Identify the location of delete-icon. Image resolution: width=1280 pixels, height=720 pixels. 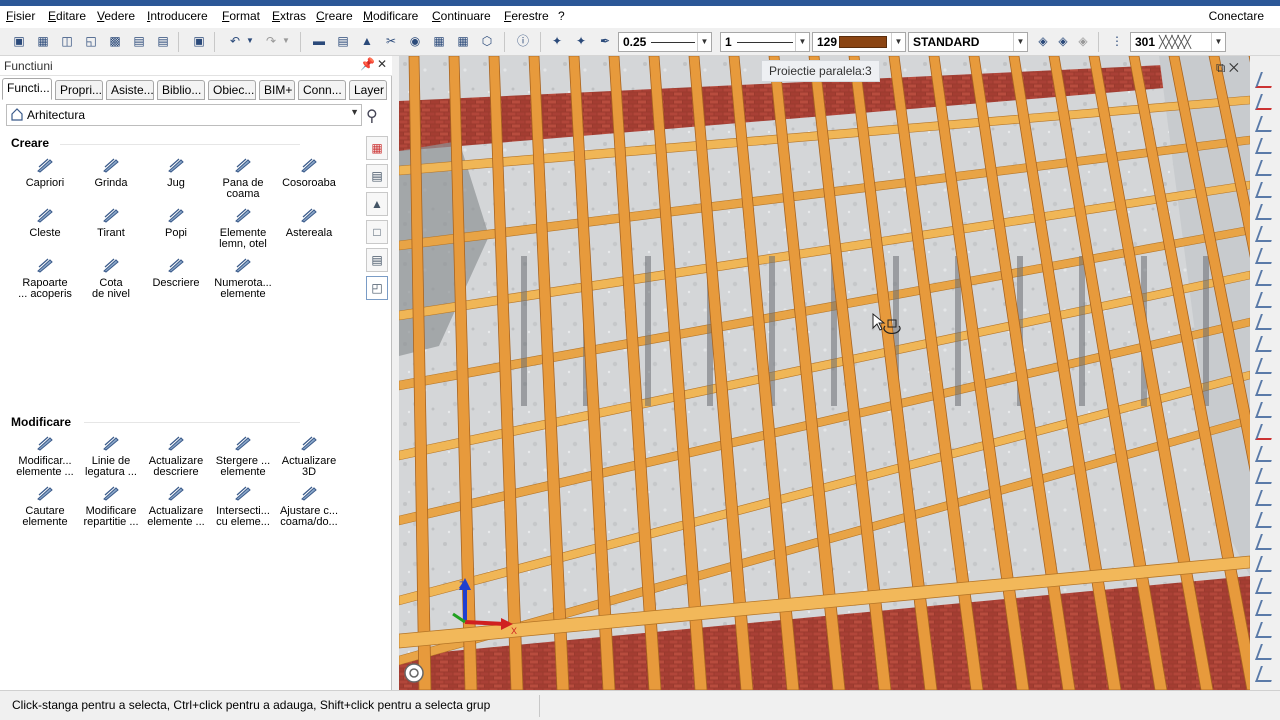
(1266, 432).